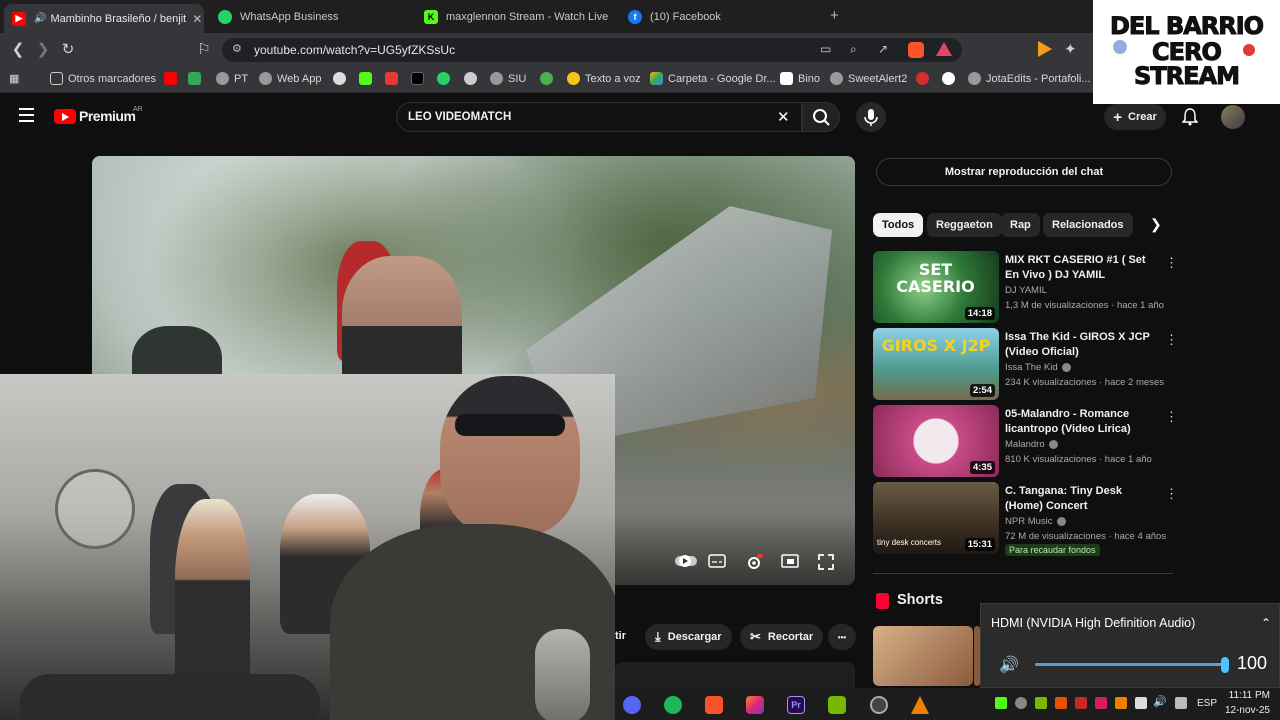 The height and width of the screenshot is (720, 1280). Describe the element at coordinates (1020, 225) in the screenshot. I see `chip-rap: Rap` at that location.